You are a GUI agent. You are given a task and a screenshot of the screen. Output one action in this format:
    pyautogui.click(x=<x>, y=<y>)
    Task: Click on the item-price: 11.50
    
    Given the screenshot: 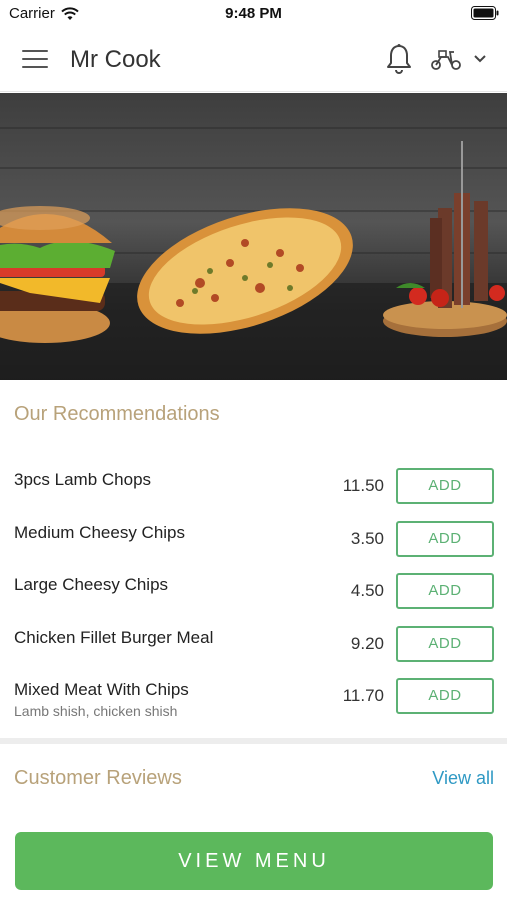 What is the action you would take?
    pyautogui.click(x=363, y=485)
    